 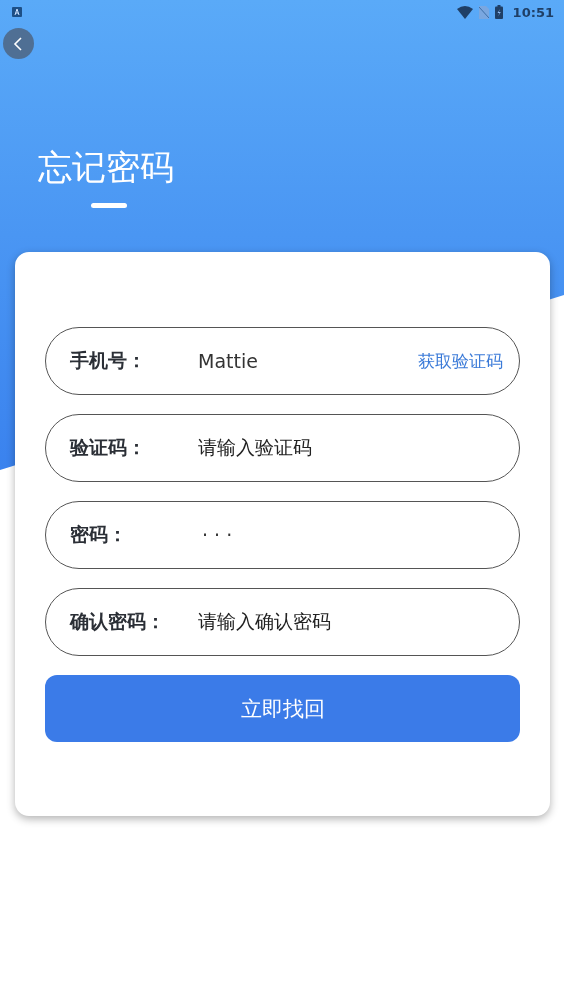 What do you see at coordinates (108, 447) in the screenshot?
I see `field-label: 验证码：` at bounding box center [108, 447].